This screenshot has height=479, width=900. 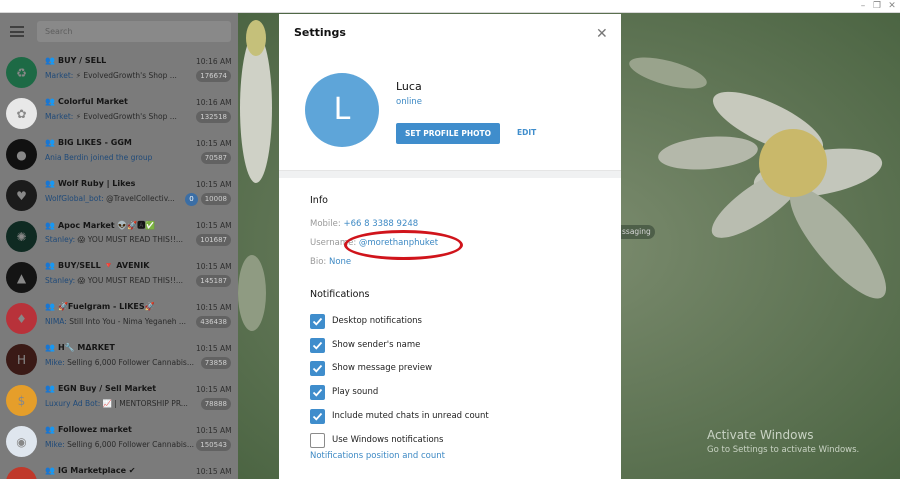 What do you see at coordinates (877, 6) in the screenshot?
I see `restore-icon: ❐` at bounding box center [877, 6].